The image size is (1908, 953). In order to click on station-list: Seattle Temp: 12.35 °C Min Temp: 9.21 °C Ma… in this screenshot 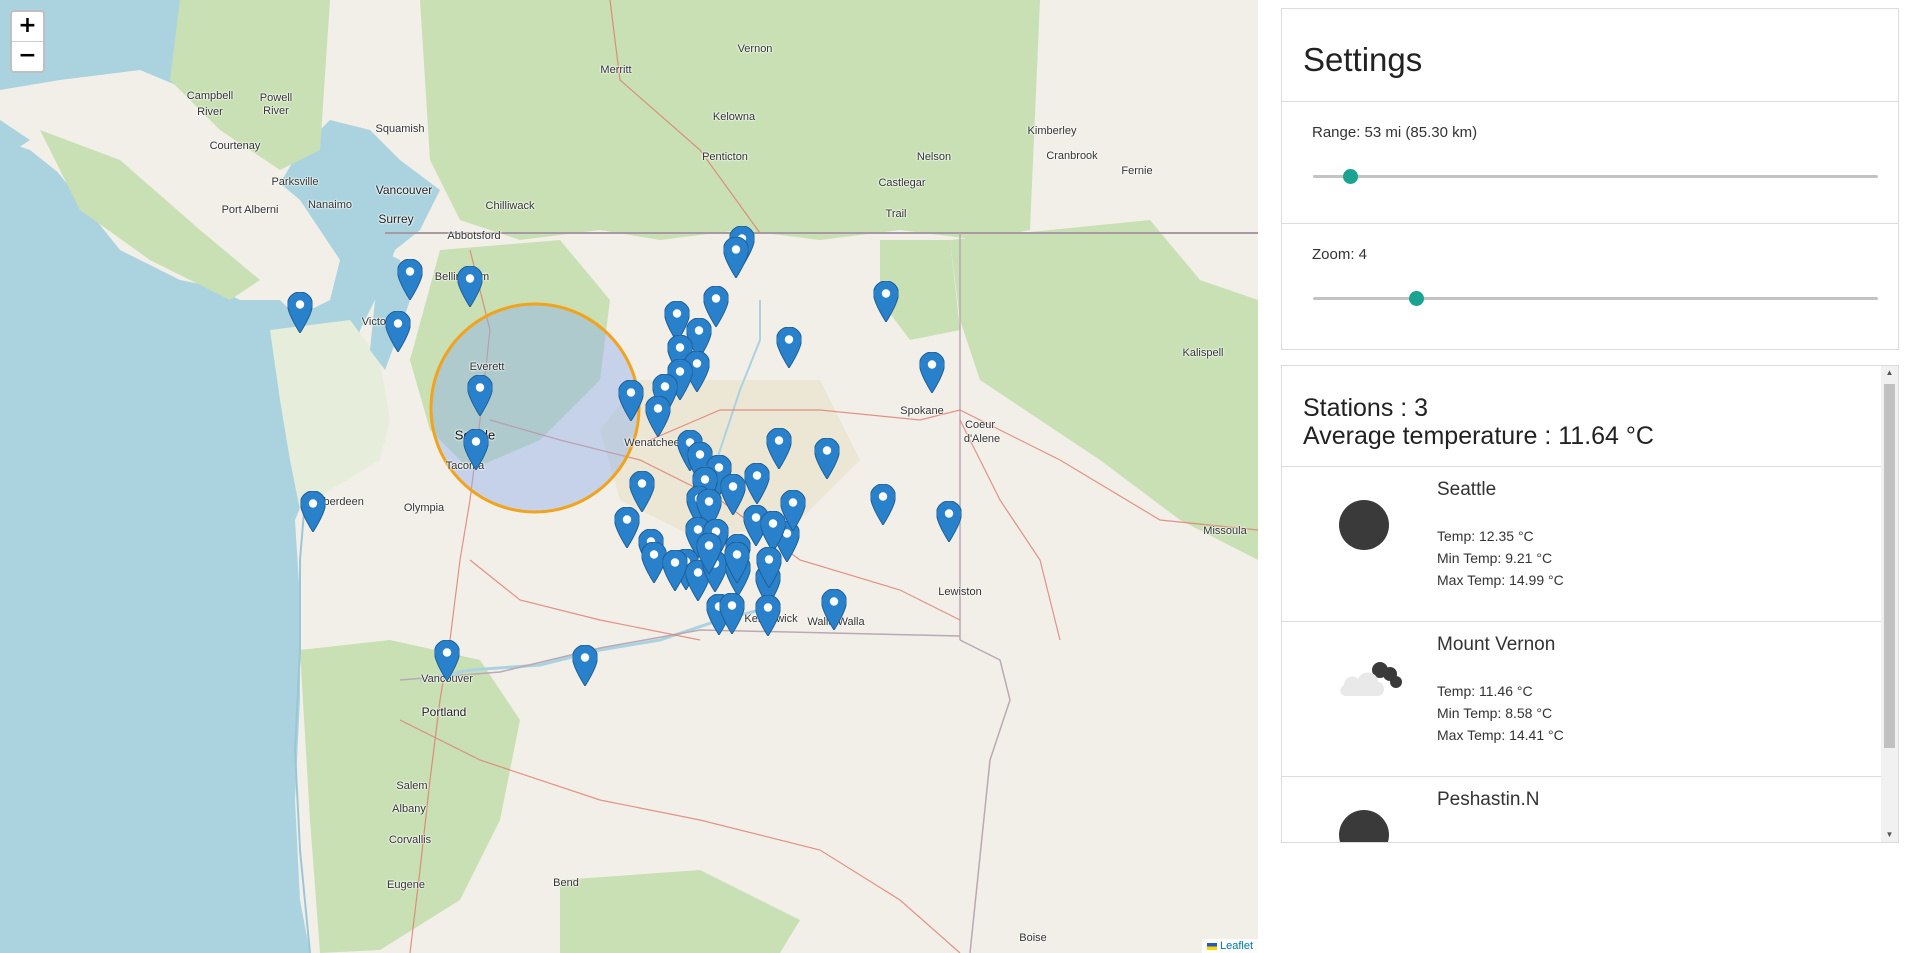, I will do `click(1590, 654)`.